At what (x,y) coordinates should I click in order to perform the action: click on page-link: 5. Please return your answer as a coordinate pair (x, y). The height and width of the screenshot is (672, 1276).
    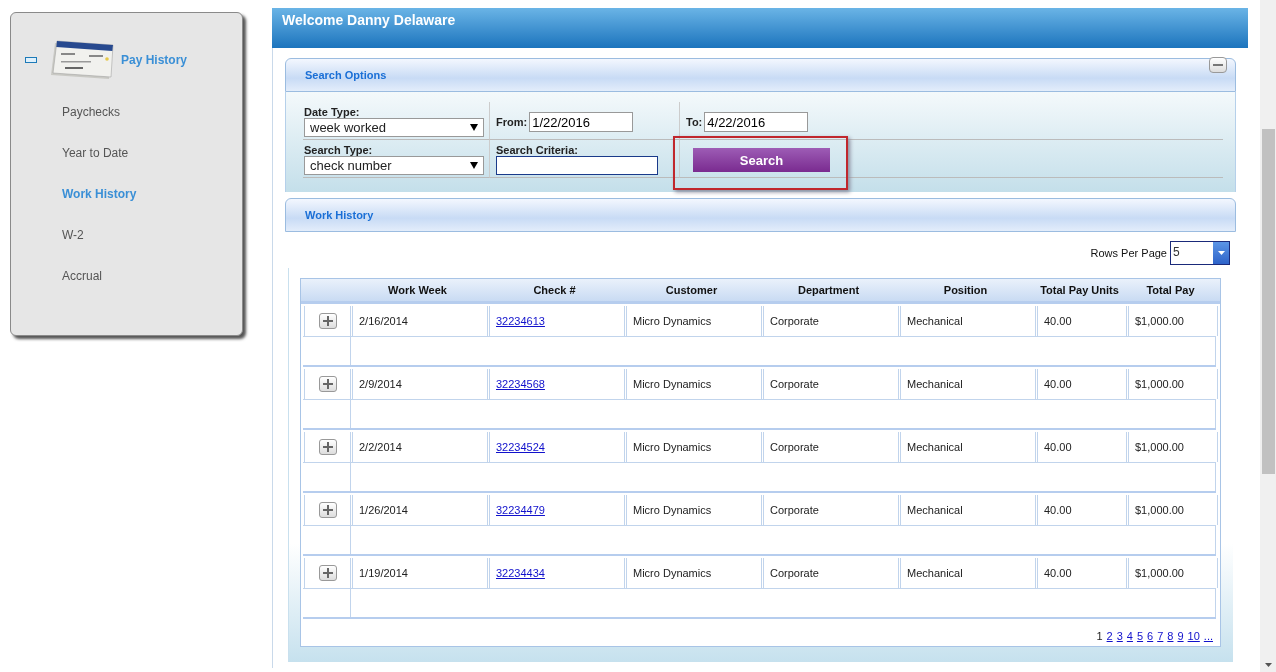
    Looking at the image, I should click on (1140, 636).